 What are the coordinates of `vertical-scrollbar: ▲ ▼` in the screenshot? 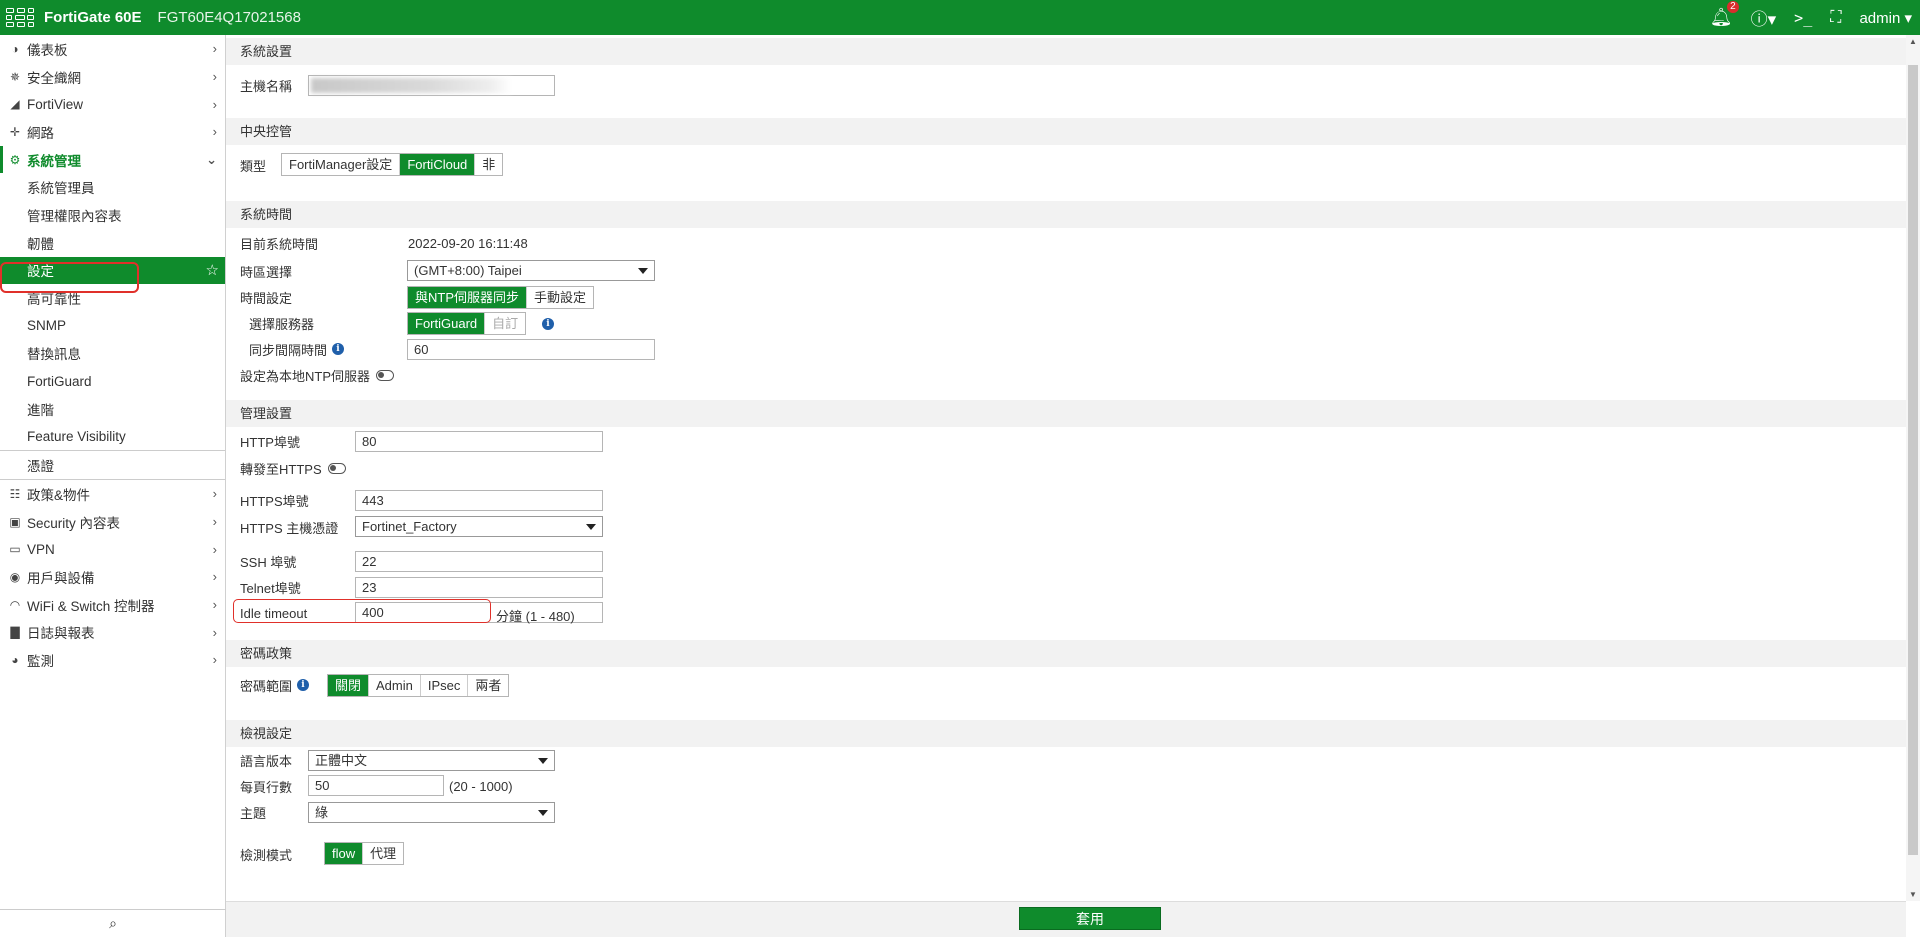 It's located at (1913, 468).